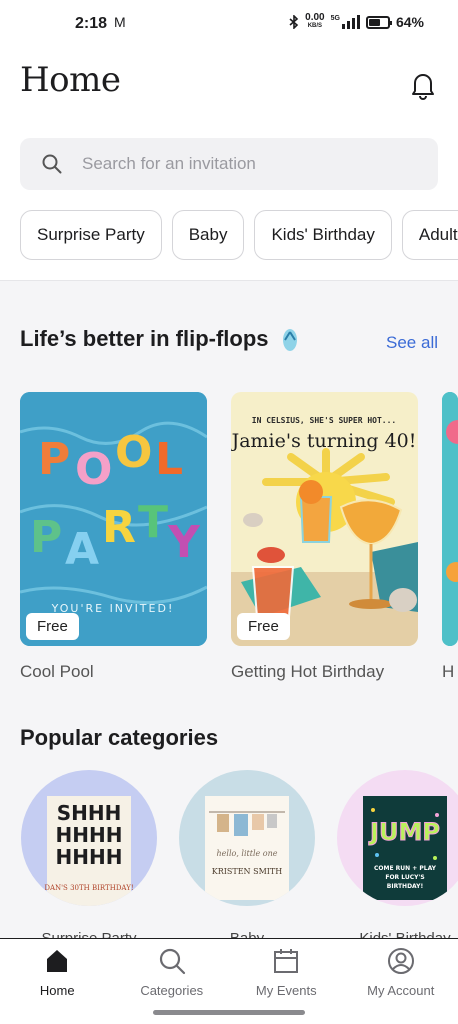 The height and width of the screenshot is (1024, 458). I want to click on home-indicator, so click(229, 1012).